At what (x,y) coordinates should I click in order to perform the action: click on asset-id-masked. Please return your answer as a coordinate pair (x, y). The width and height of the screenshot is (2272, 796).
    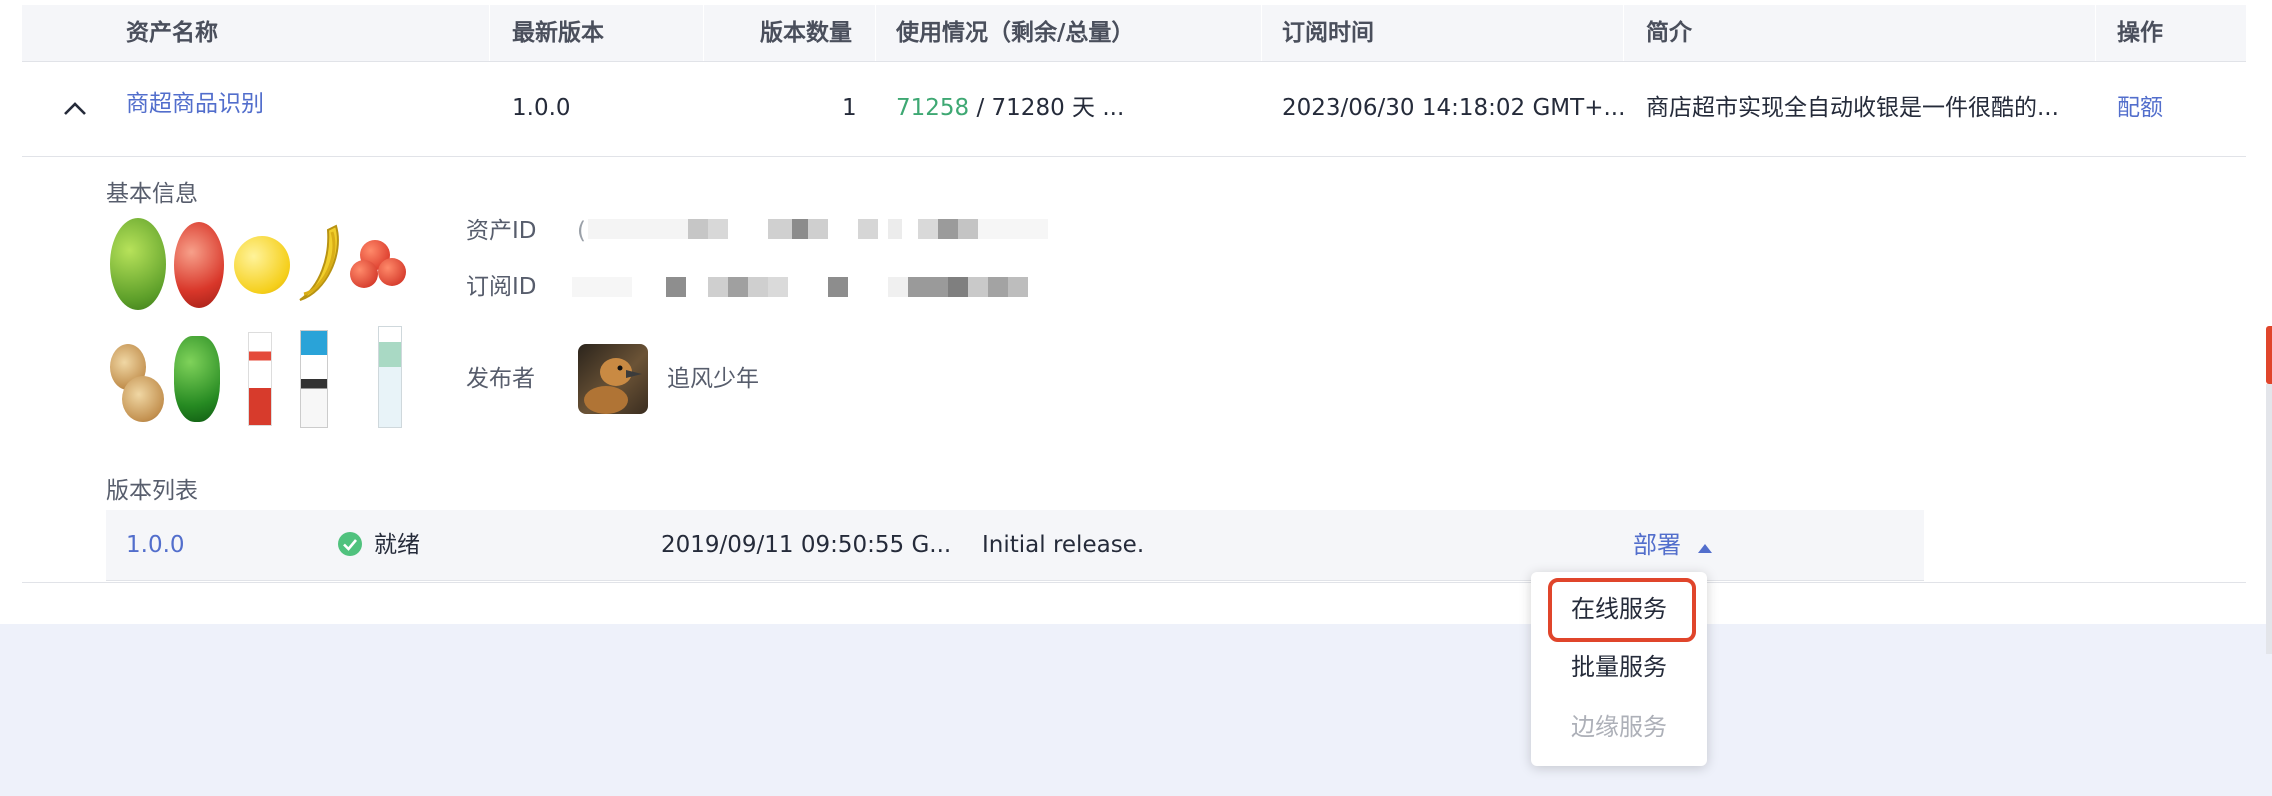
    Looking at the image, I should click on (818, 229).